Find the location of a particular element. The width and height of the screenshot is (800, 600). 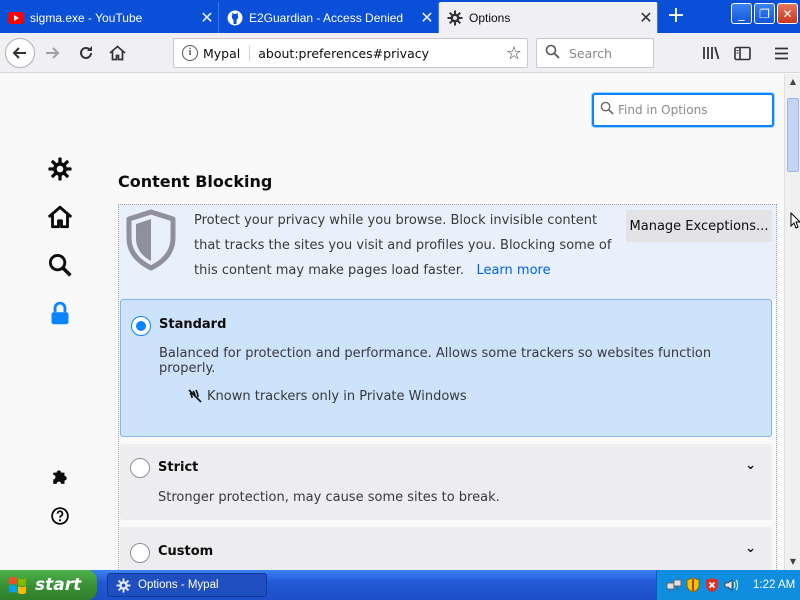

category-support is located at coordinates (60, 516).